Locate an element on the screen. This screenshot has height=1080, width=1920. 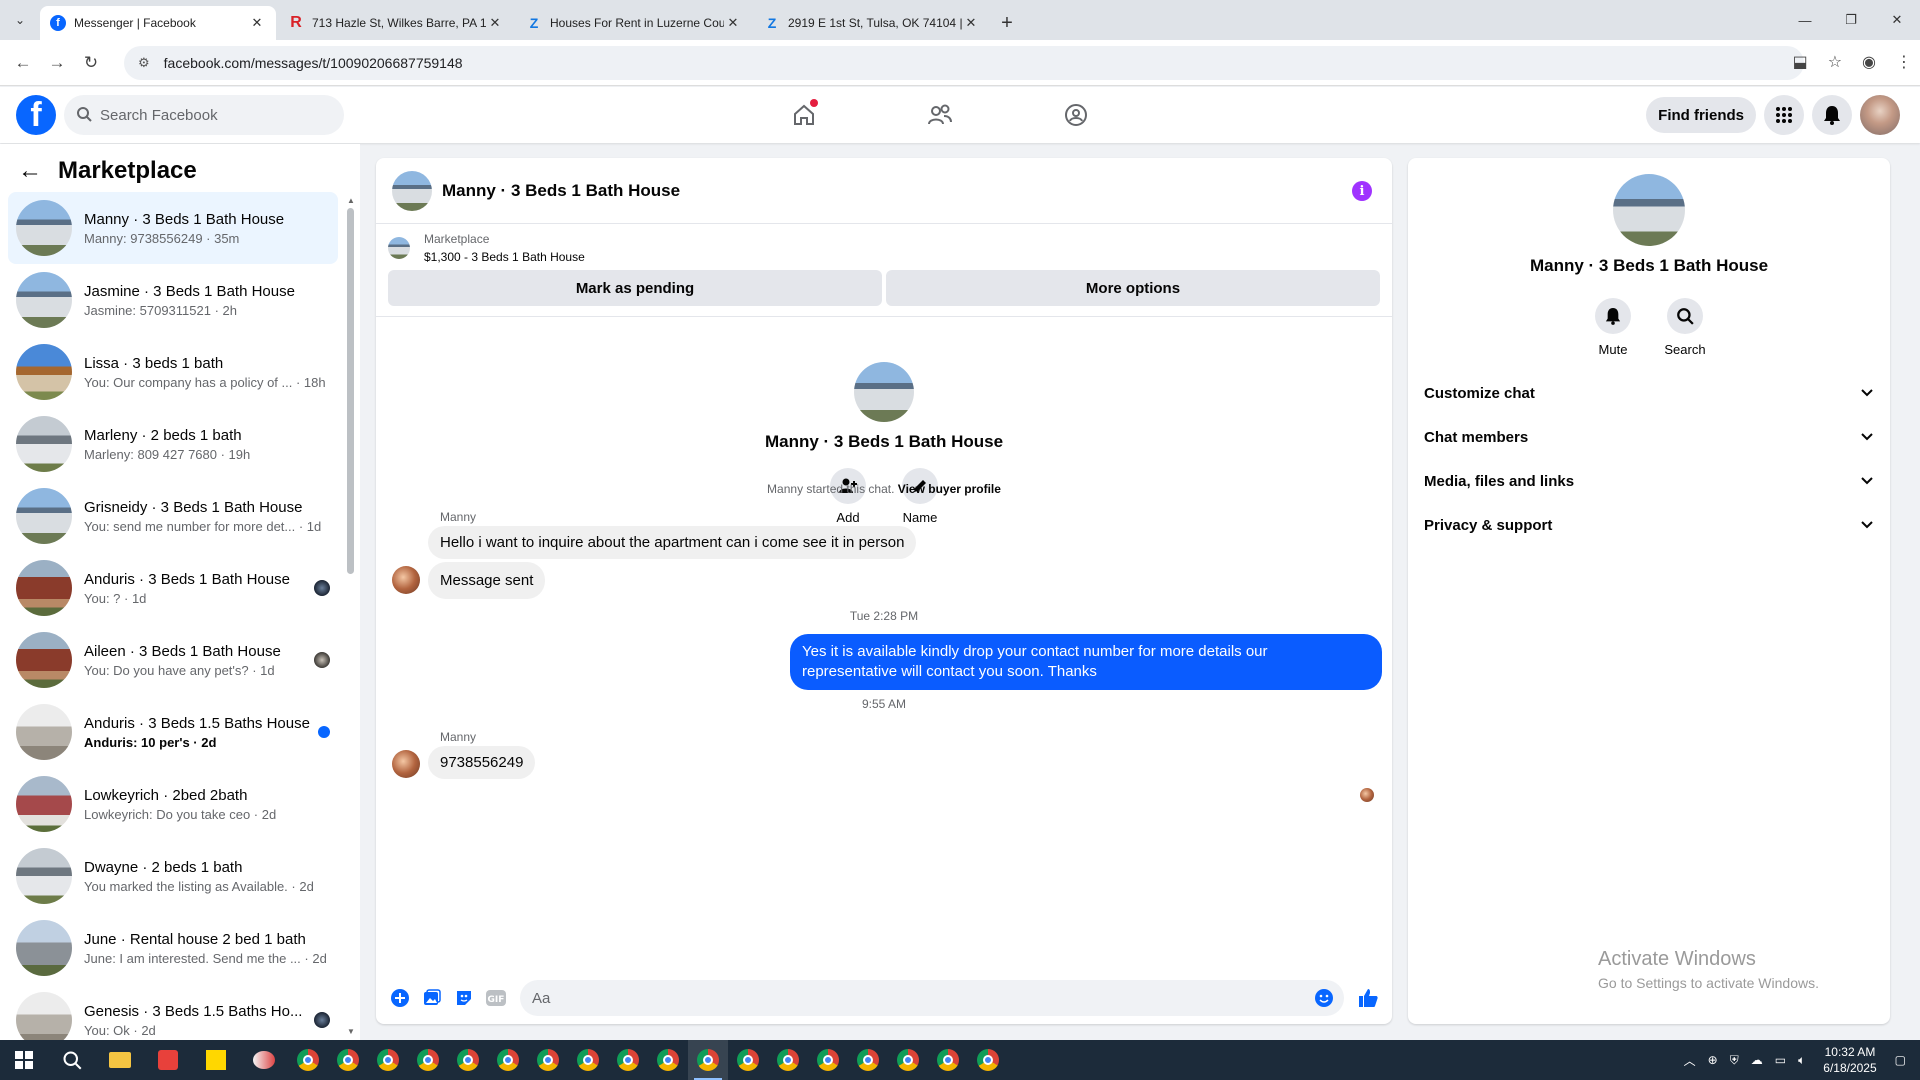
facebook-search-input: Search Facebook is located at coordinates (204, 115).